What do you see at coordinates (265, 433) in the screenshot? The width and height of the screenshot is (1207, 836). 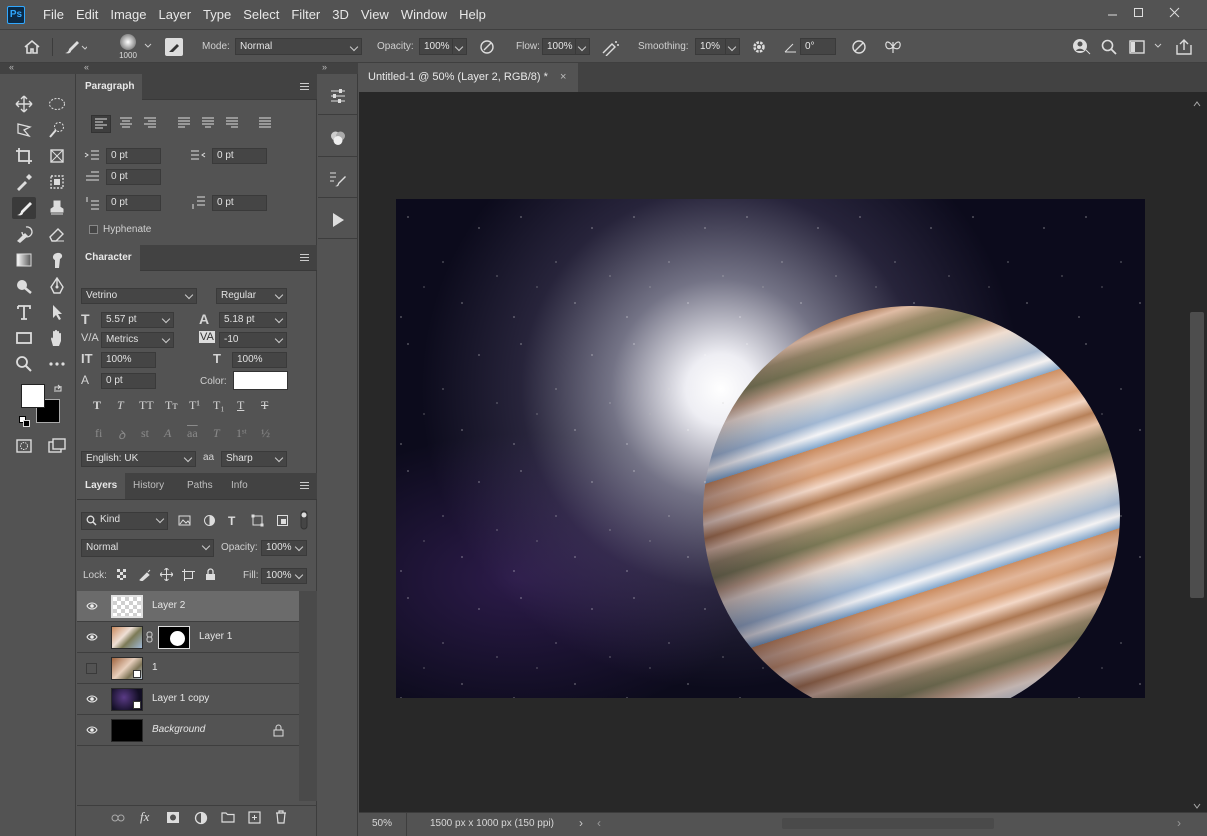 I see `fractions-button: ½` at bounding box center [265, 433].